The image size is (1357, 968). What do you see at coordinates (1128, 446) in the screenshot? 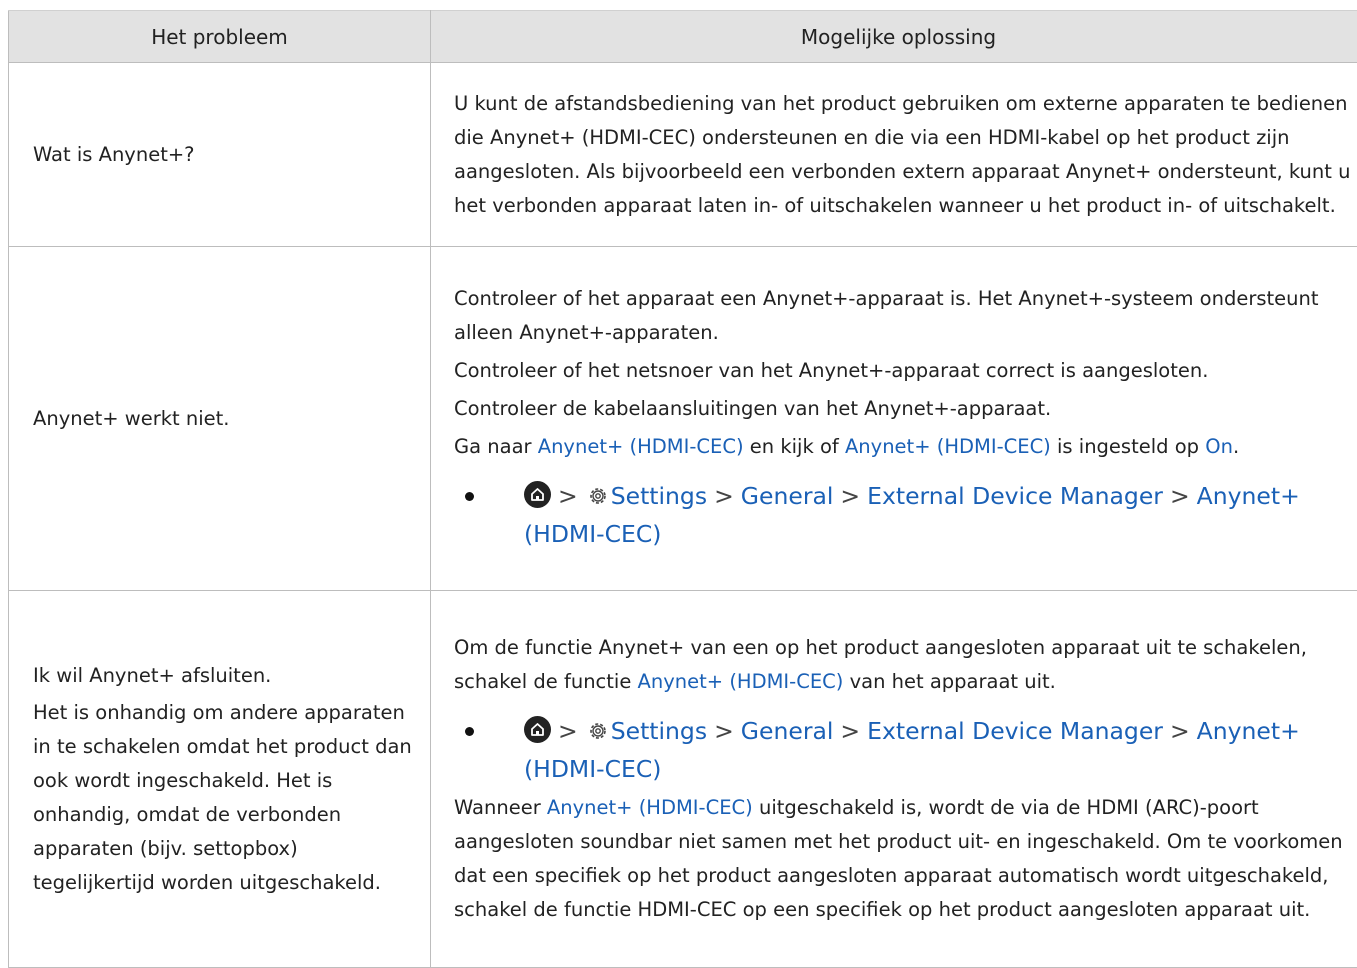
I see `text: is ingesteld op` at bounding box center [1128, 446].